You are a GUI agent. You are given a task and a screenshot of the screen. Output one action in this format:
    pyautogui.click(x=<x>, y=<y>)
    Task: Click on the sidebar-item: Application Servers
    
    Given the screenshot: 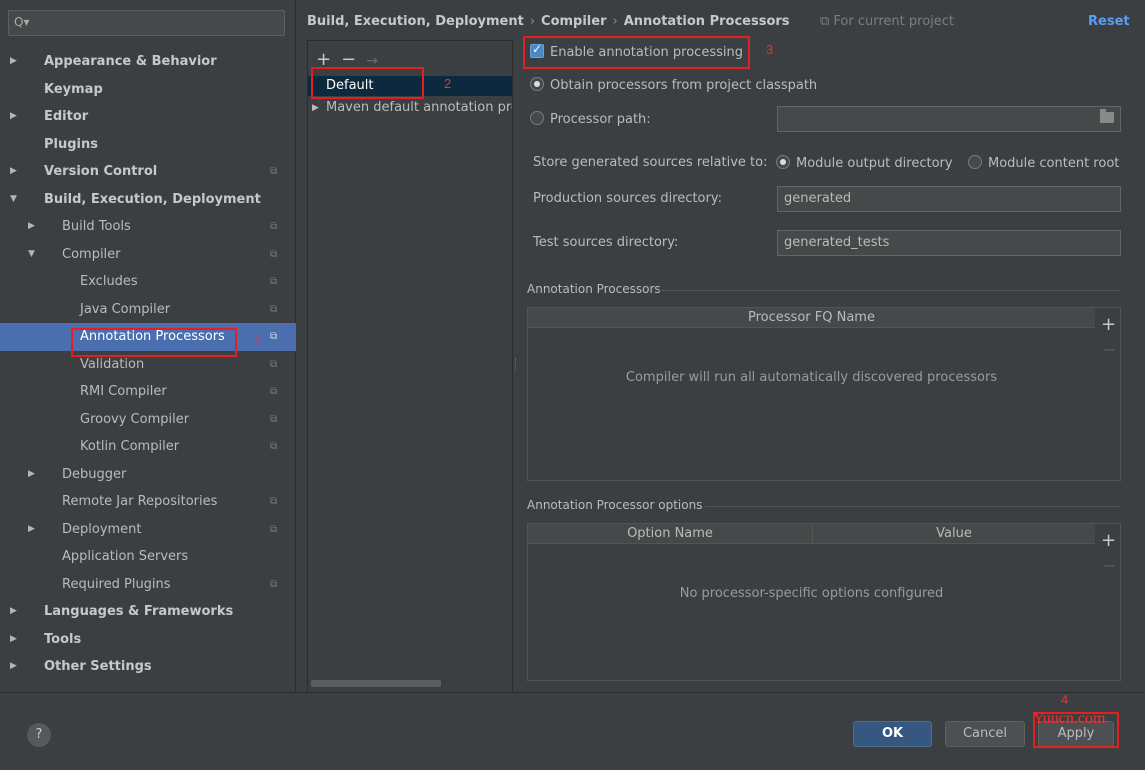 What is the action you would take?
    pyautogui.click(x=148, y=557)
    